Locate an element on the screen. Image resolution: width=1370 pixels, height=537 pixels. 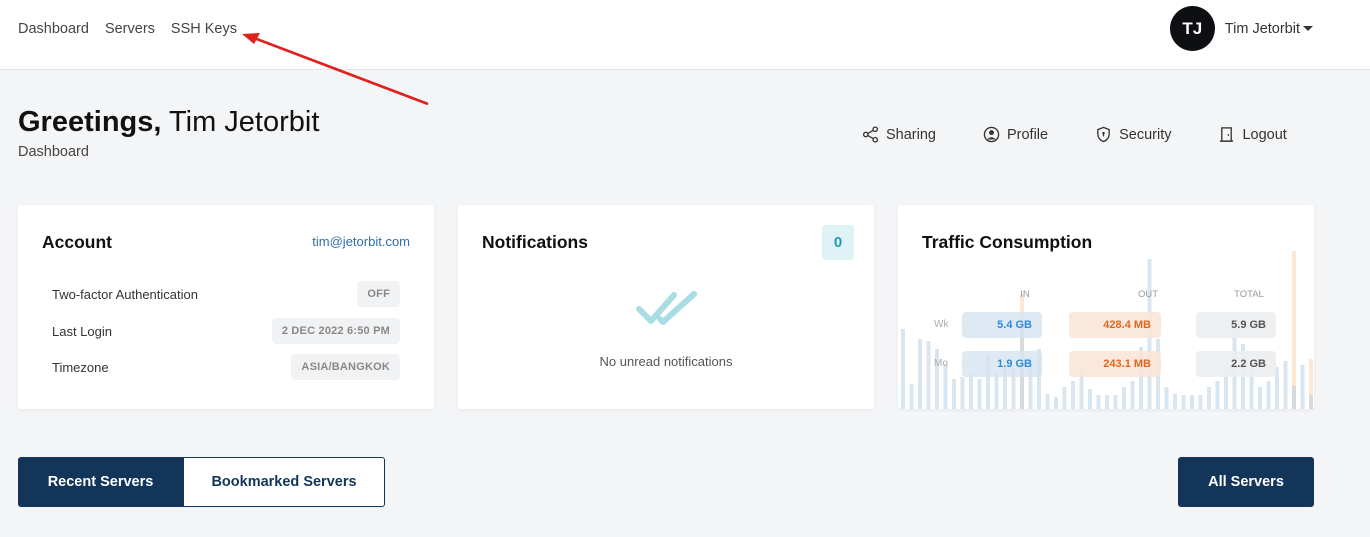
user-menu: TJ Tim Jetorbit is located at coordinates (1241, 28).